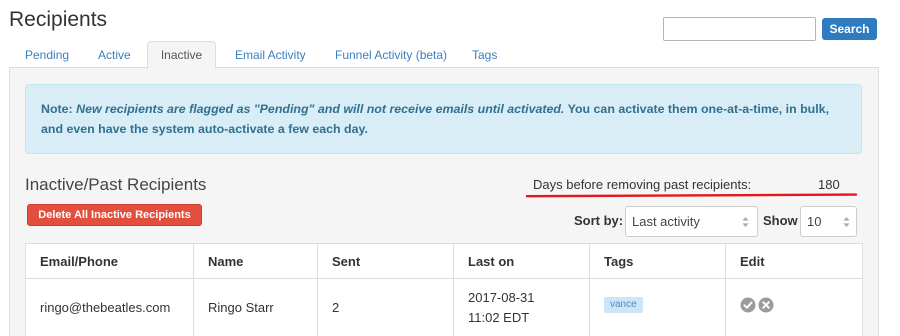  I want to click on table-header-row: Email/Phone Name Sent Last on Tags Edit, so click(444, 261).